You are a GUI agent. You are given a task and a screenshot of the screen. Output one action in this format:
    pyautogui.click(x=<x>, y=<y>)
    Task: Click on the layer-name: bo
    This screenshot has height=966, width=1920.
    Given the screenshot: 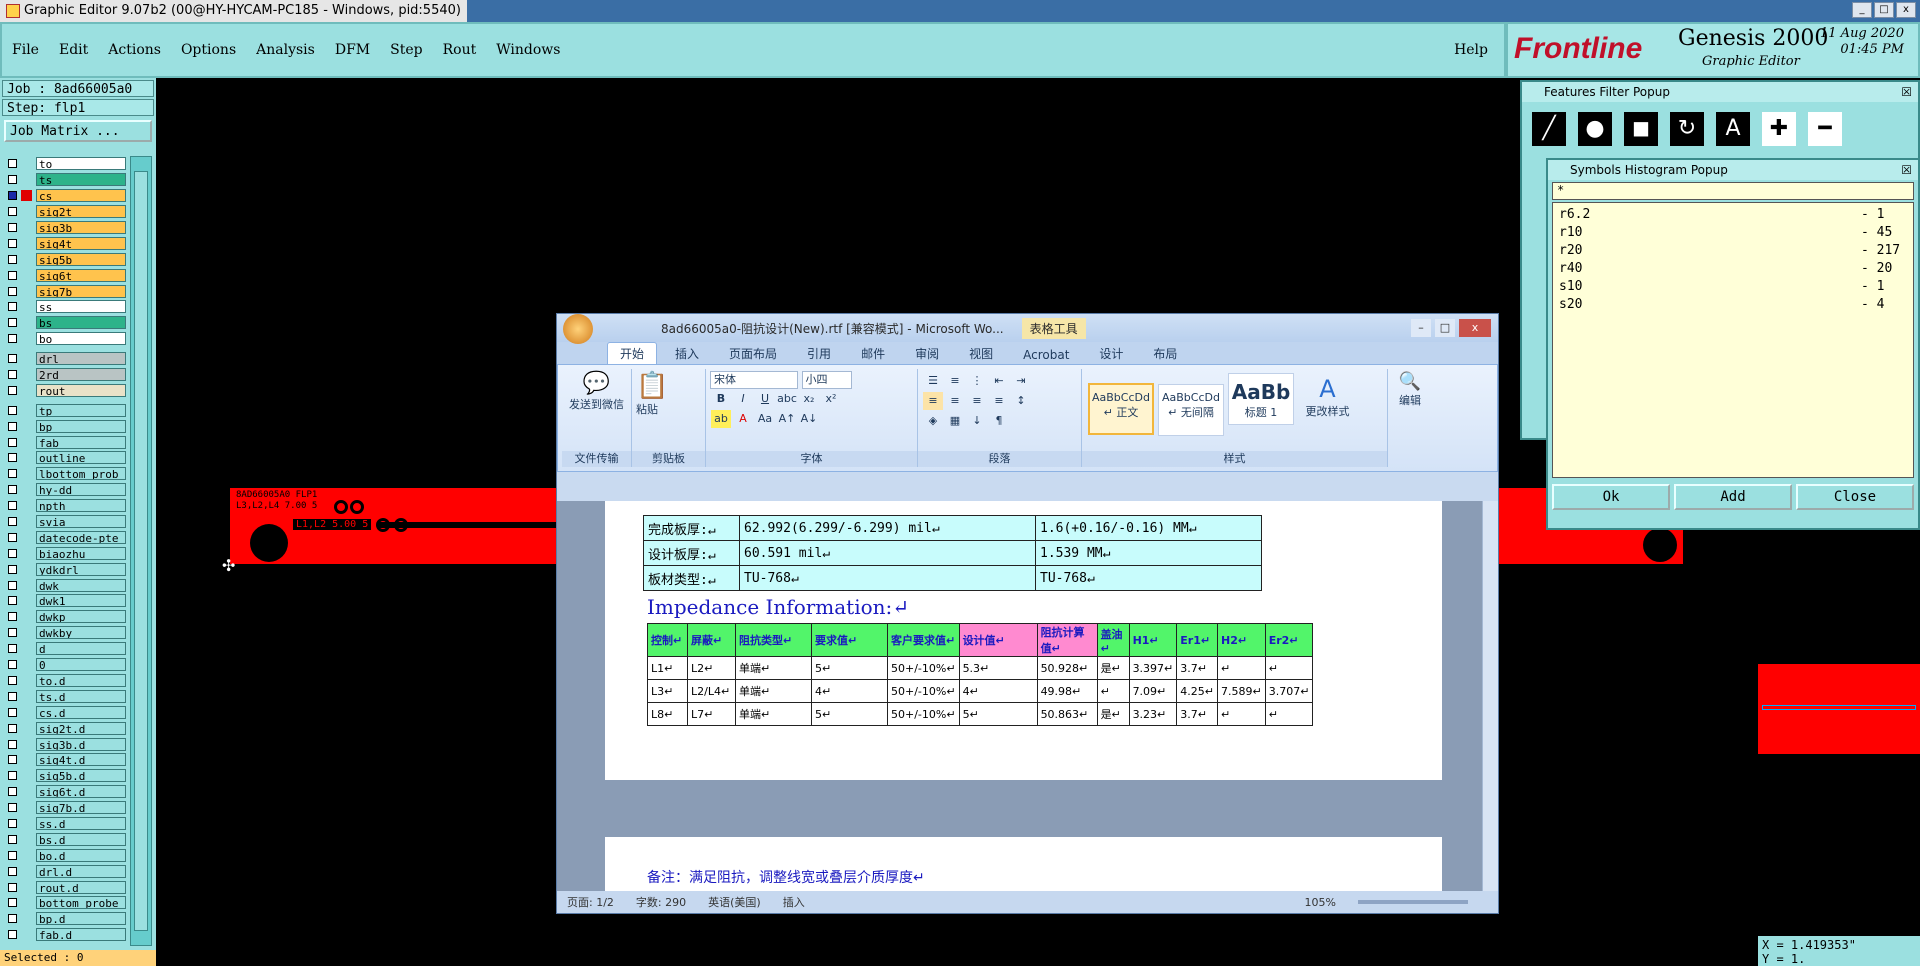 What is the action you would take?
    pyautogui.click(x=81, y=339)
    